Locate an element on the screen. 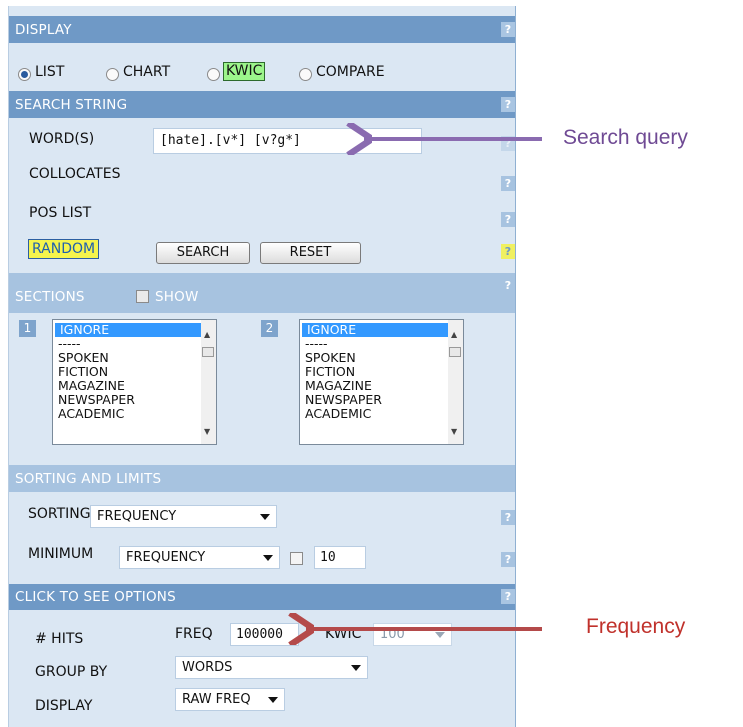 This screenshot has width=743, height=727. frequency-annotation: Frequency is located at coordinates (636, 626).